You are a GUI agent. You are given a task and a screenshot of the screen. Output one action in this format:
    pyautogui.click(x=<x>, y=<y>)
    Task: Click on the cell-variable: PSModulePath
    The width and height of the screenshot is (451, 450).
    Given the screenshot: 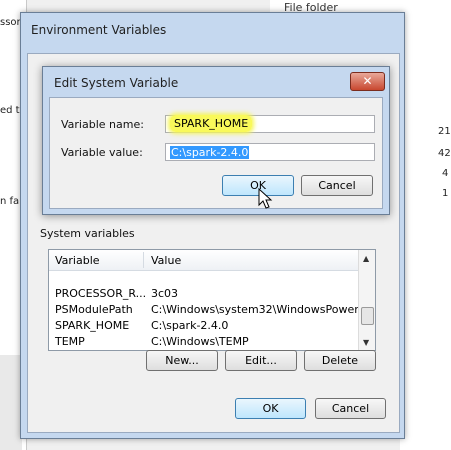 What is the action you would take?
    pyautogui.click(x=94, y=309)
    